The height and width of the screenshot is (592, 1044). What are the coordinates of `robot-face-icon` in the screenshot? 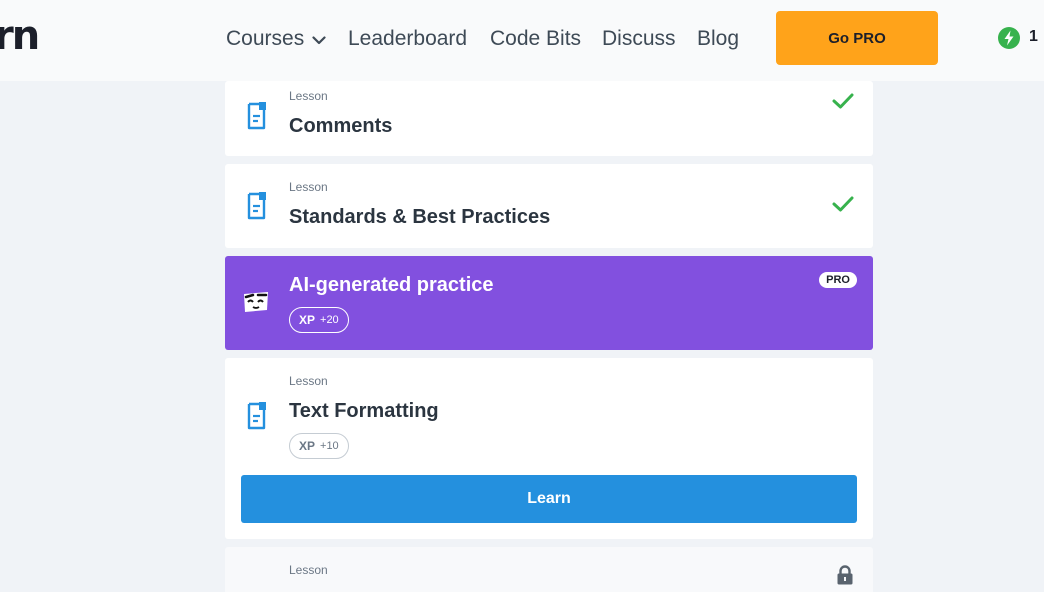 It's located at (256, 302).